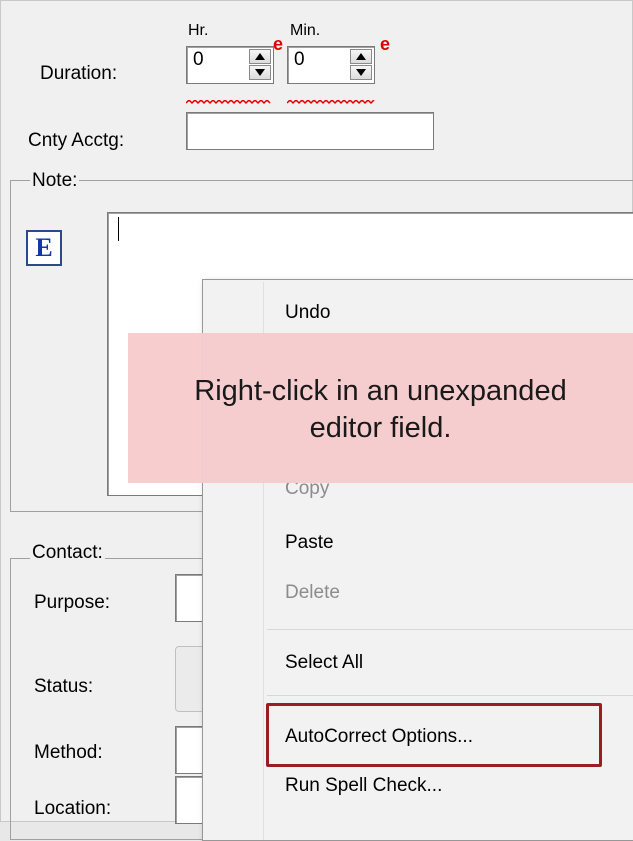  What do you see at coordinates (118, 229) in the screenshot?
I see `text-cursor` at bounding box center [118, 229].